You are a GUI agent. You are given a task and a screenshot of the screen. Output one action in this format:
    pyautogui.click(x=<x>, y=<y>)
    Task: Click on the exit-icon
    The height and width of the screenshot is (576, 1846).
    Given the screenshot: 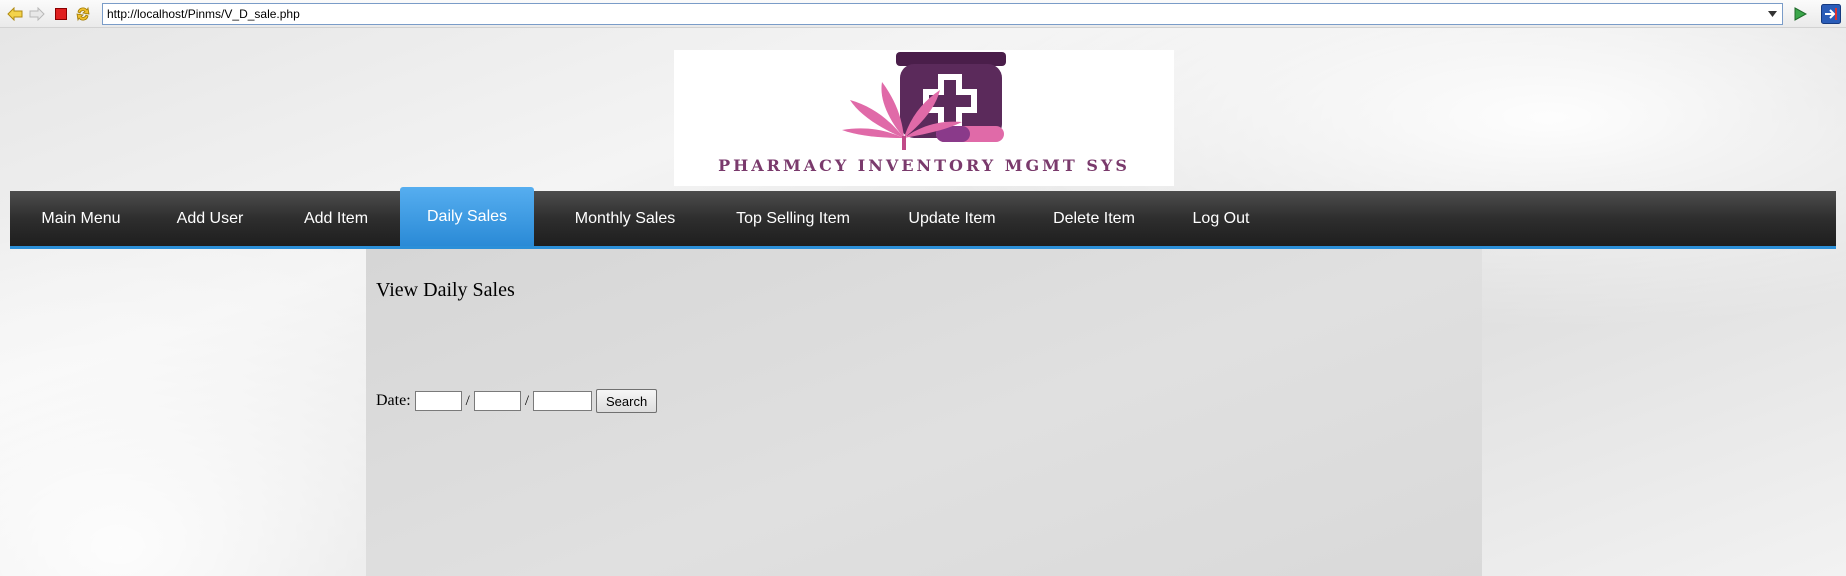 What is the action you would take?
    pyautogui.click(x=1831, y=14)
    